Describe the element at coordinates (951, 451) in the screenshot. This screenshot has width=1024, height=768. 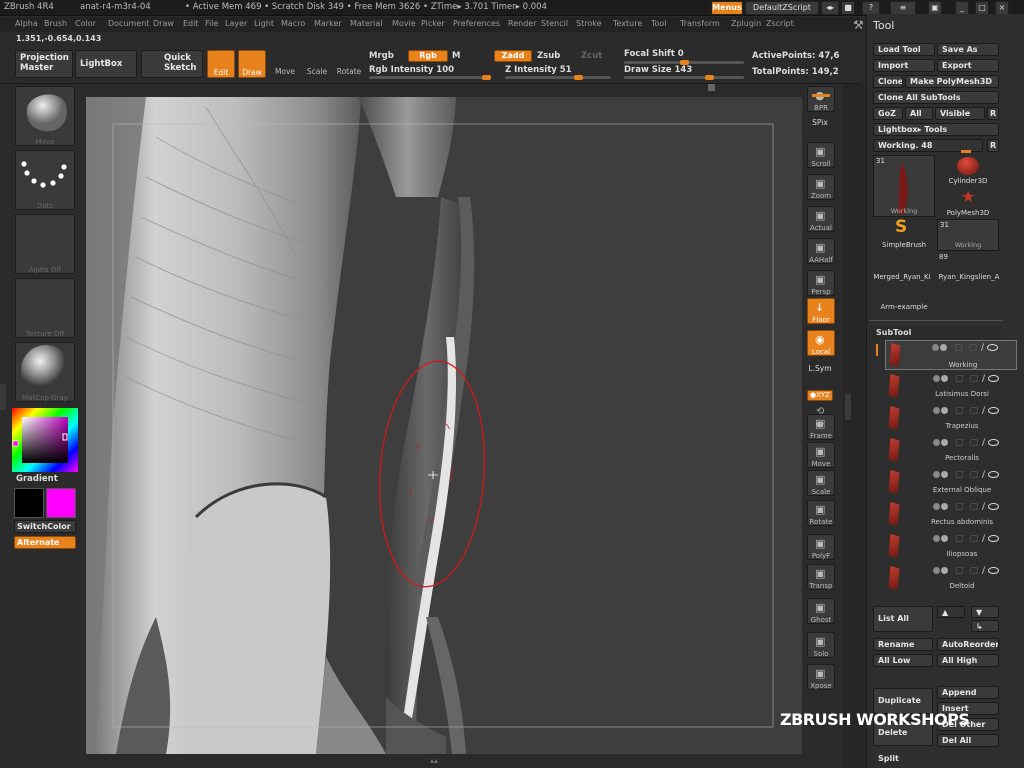
I see `subtool-item: ▢ ▢ ∕ Pectoralis` at that location.